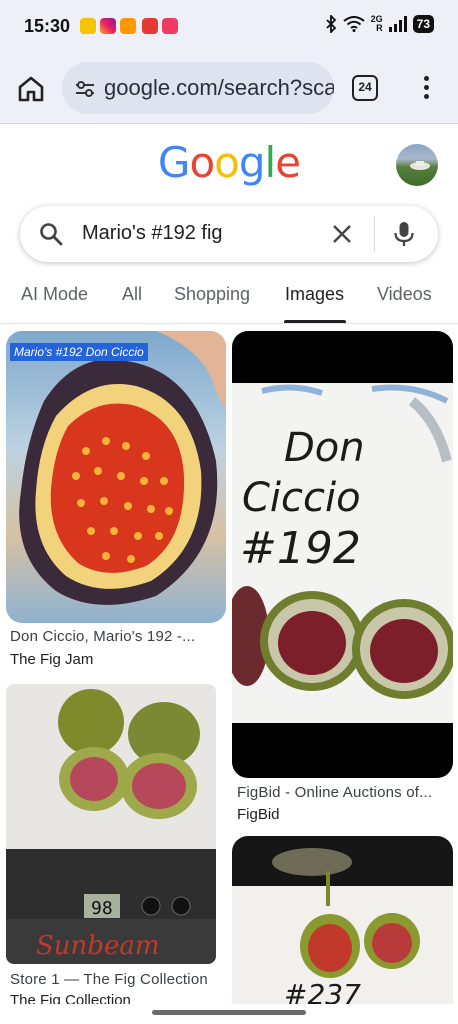  I want to click on status-time: 15:30, so click(47, 26).